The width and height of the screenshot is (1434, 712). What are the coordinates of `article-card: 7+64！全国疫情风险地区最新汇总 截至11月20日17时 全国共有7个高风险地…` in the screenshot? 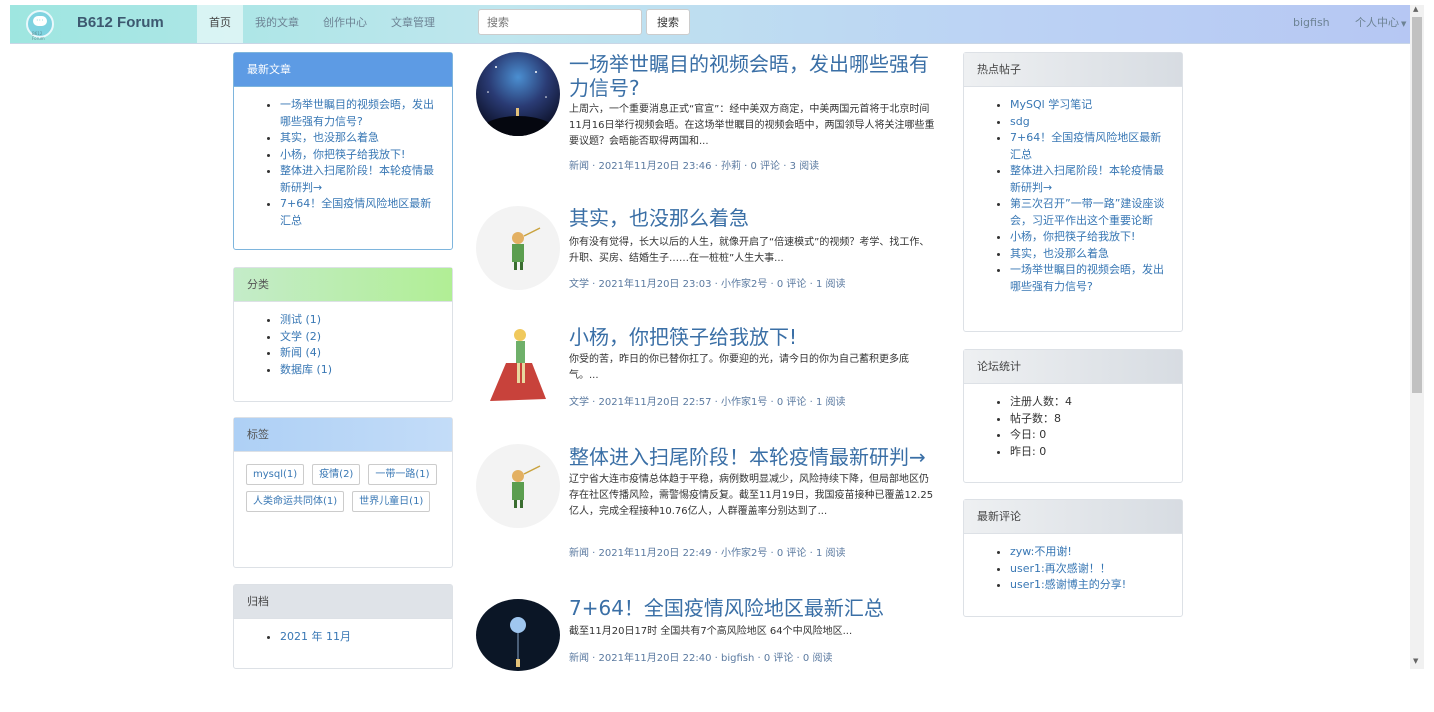 It's located at (706, 633).